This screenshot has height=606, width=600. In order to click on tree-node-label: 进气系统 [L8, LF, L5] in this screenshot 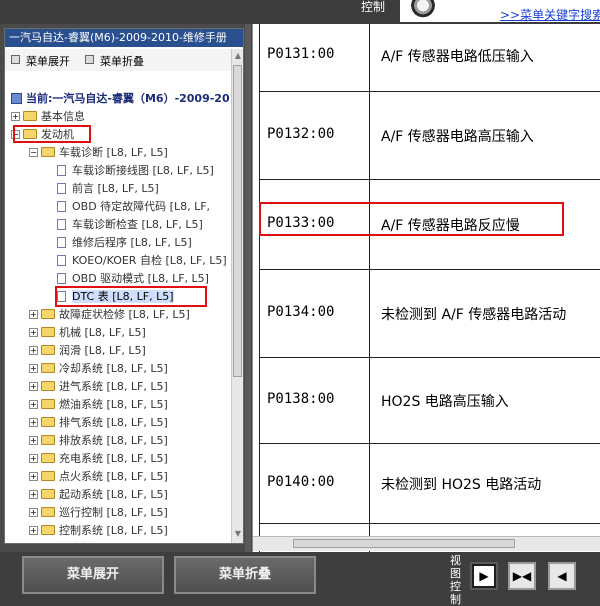, I will do `click(113, 386)`.